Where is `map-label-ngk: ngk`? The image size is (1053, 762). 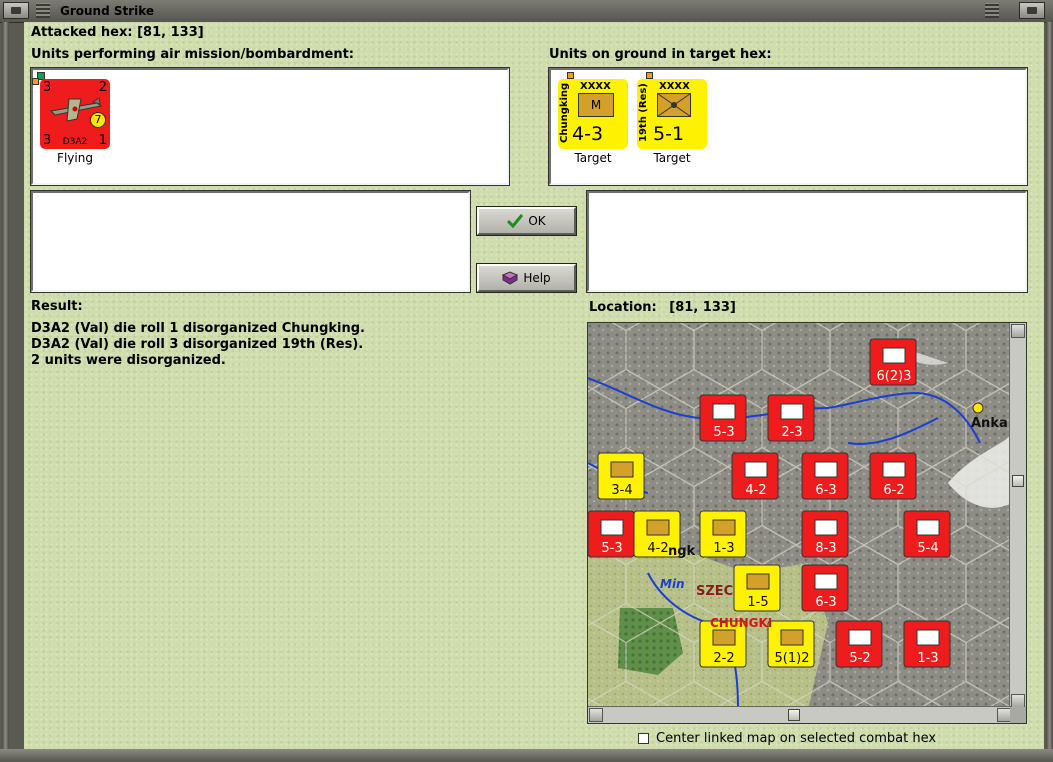
map-label-ngk: ngk is located at coordinates (682, 551).